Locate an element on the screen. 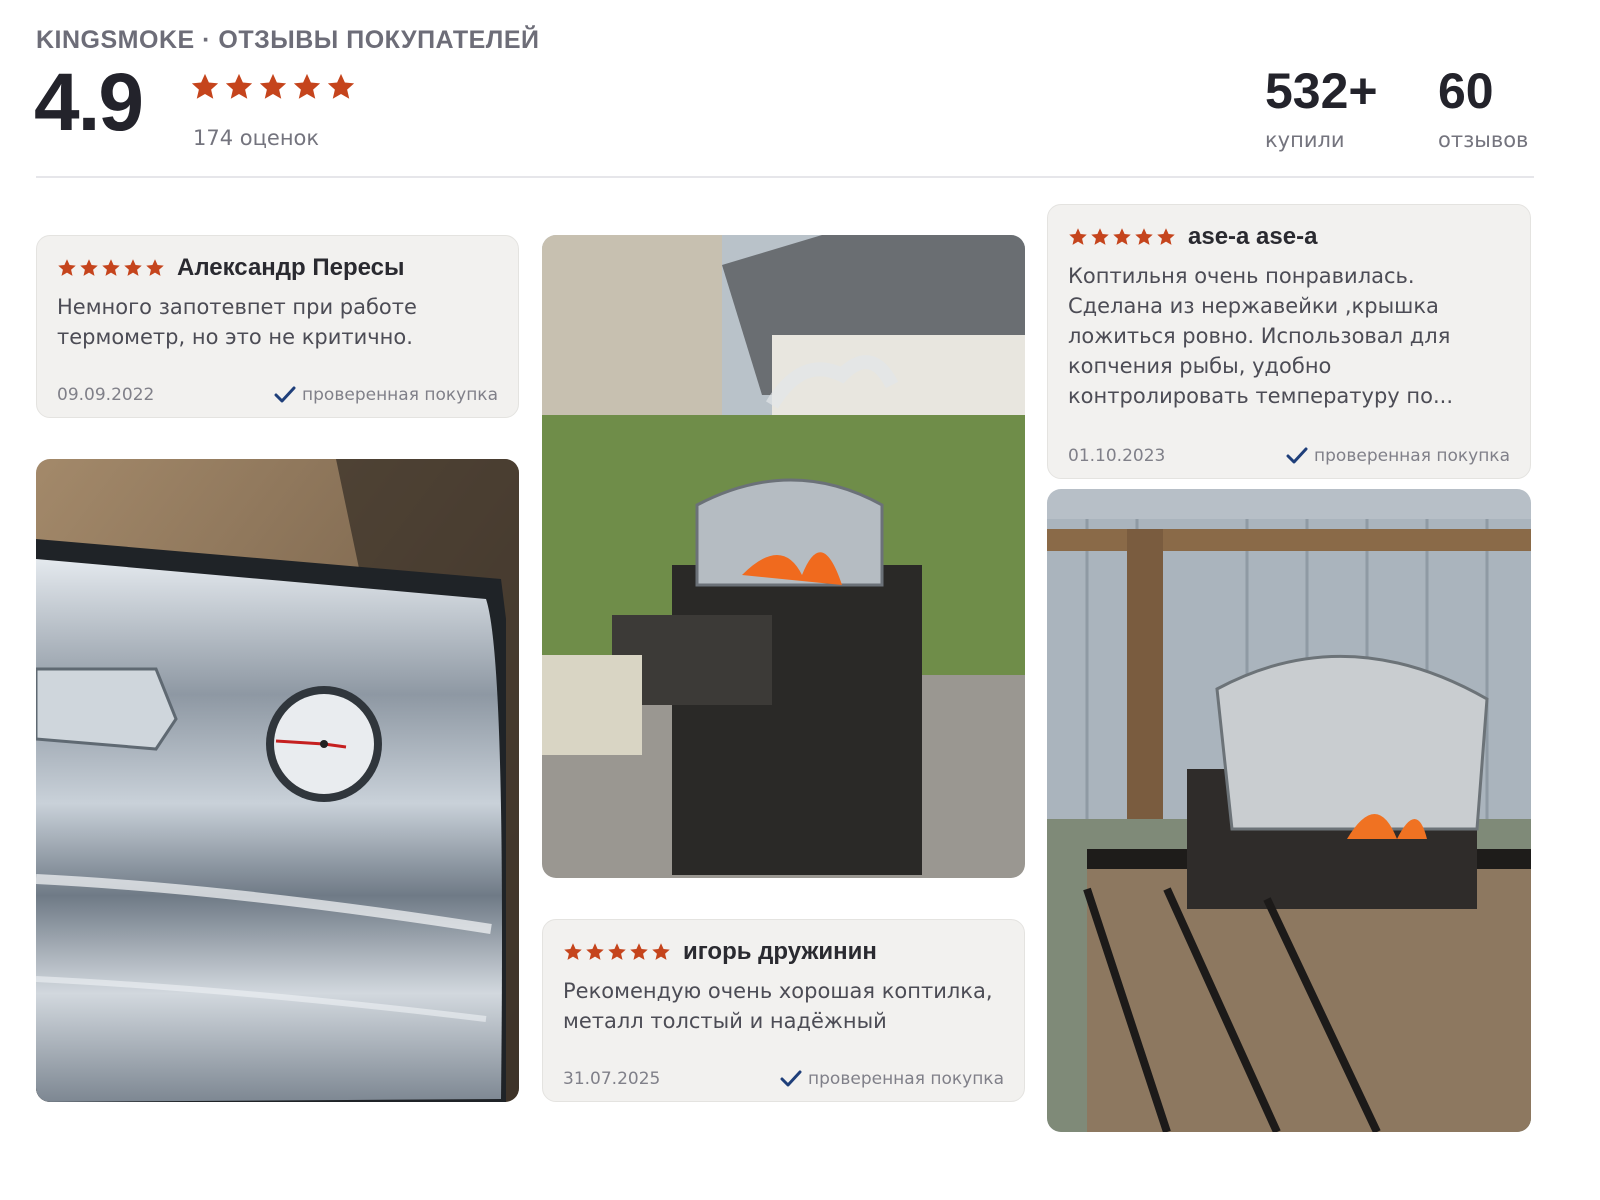 The image size is (1600, 1200). brand-title: KINGSMOKE · ОТЗЫВЫ ПОКУПАТЕЛЕЙ is located at coordinates (288, 40).